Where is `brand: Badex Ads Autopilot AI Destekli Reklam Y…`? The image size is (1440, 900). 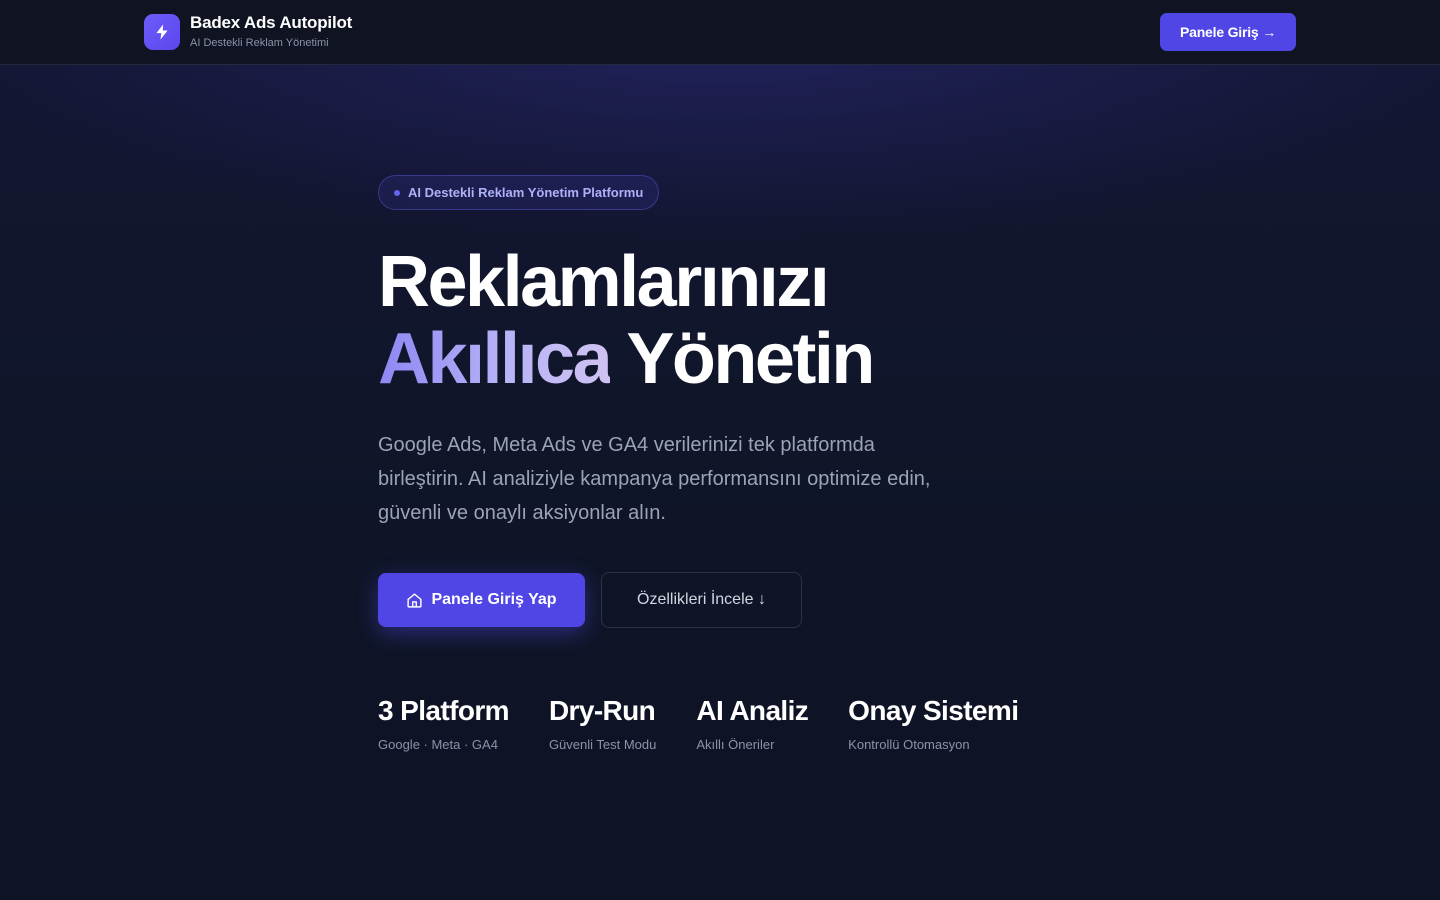
brand: Badex Ads Autopilot AI Destekli Reklam Y… is located at coordinates (248, 31).